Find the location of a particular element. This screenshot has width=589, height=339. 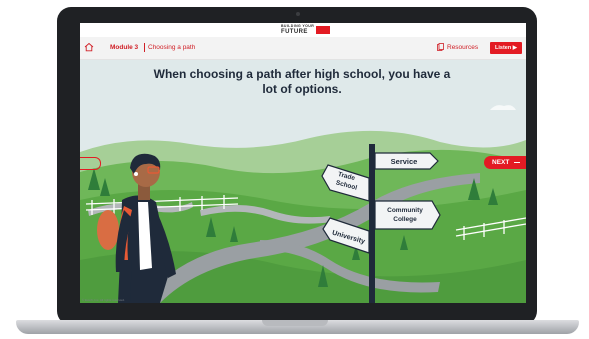

brand-logo: BUILDING YOUR FUTURE is located at coordinates (306, 30).